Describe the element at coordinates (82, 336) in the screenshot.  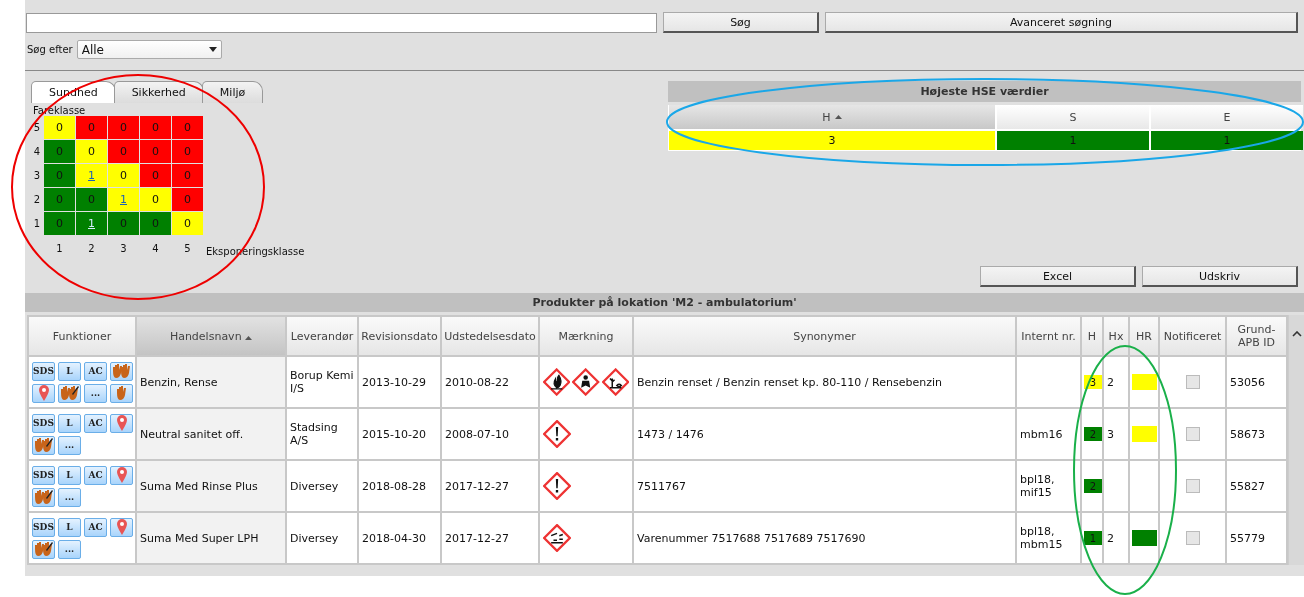
I see `column-header: Funktioner` at that location.